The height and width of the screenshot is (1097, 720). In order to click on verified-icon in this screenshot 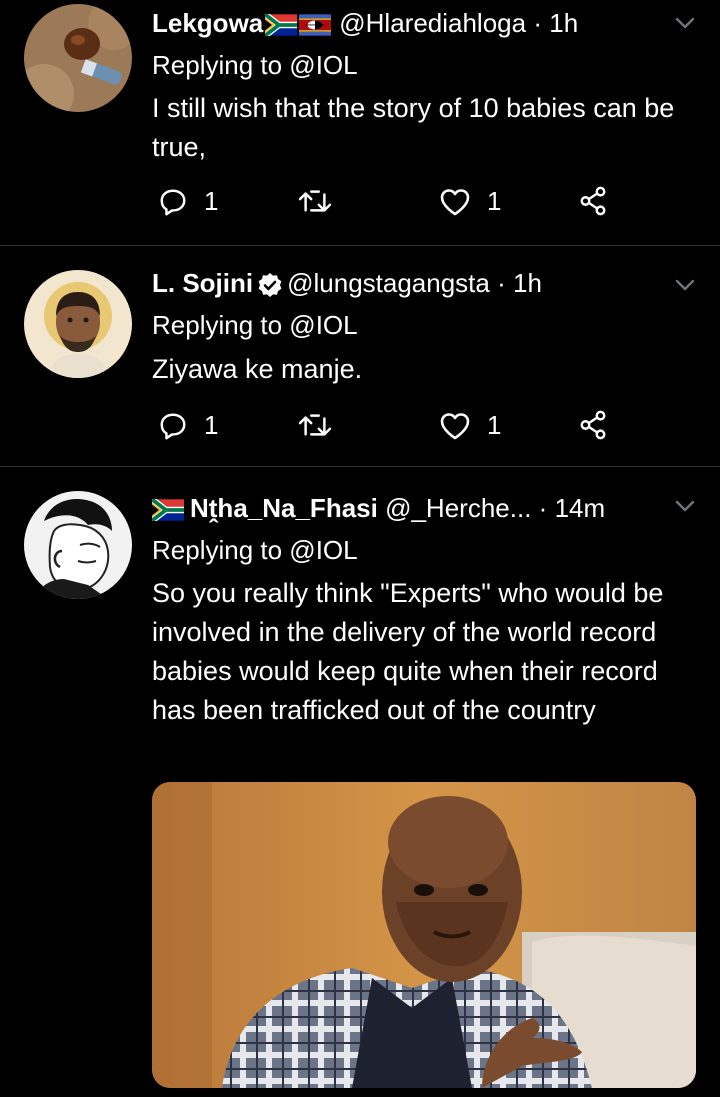, I will do `click(270, 285)`.